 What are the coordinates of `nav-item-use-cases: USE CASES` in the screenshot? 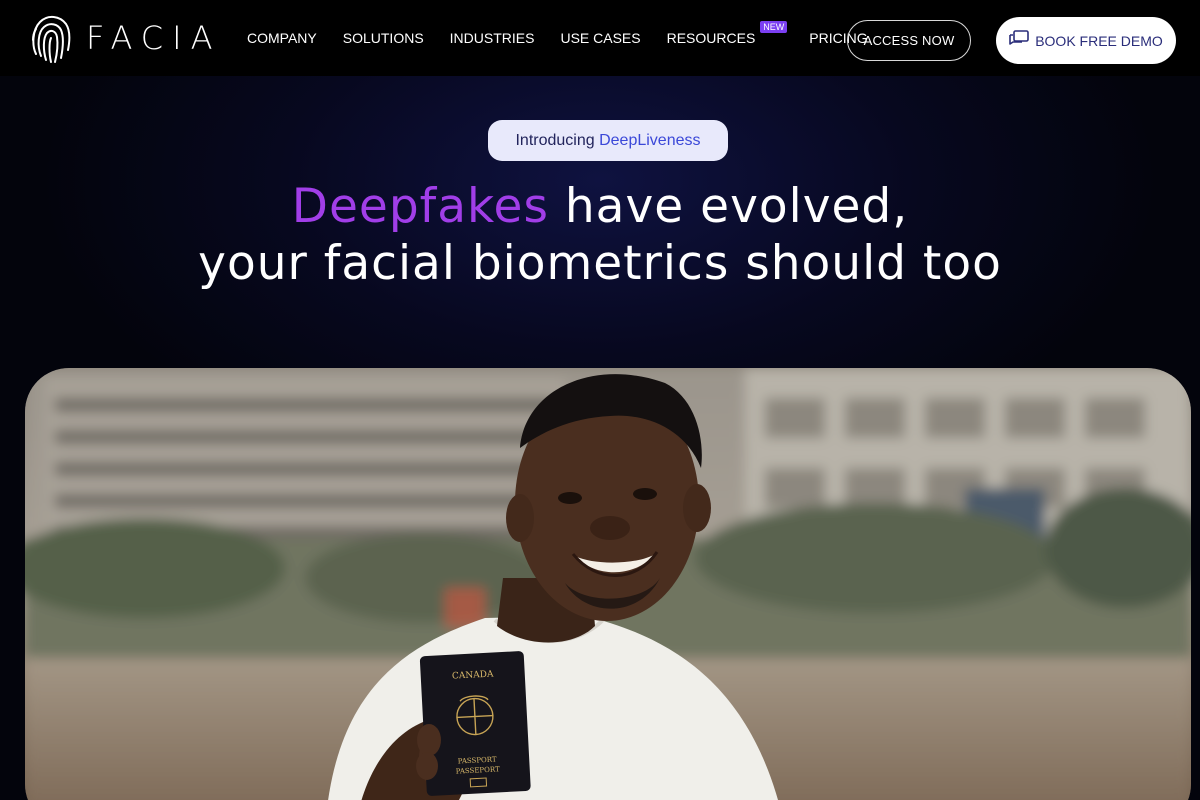 It's located at (600, 38).